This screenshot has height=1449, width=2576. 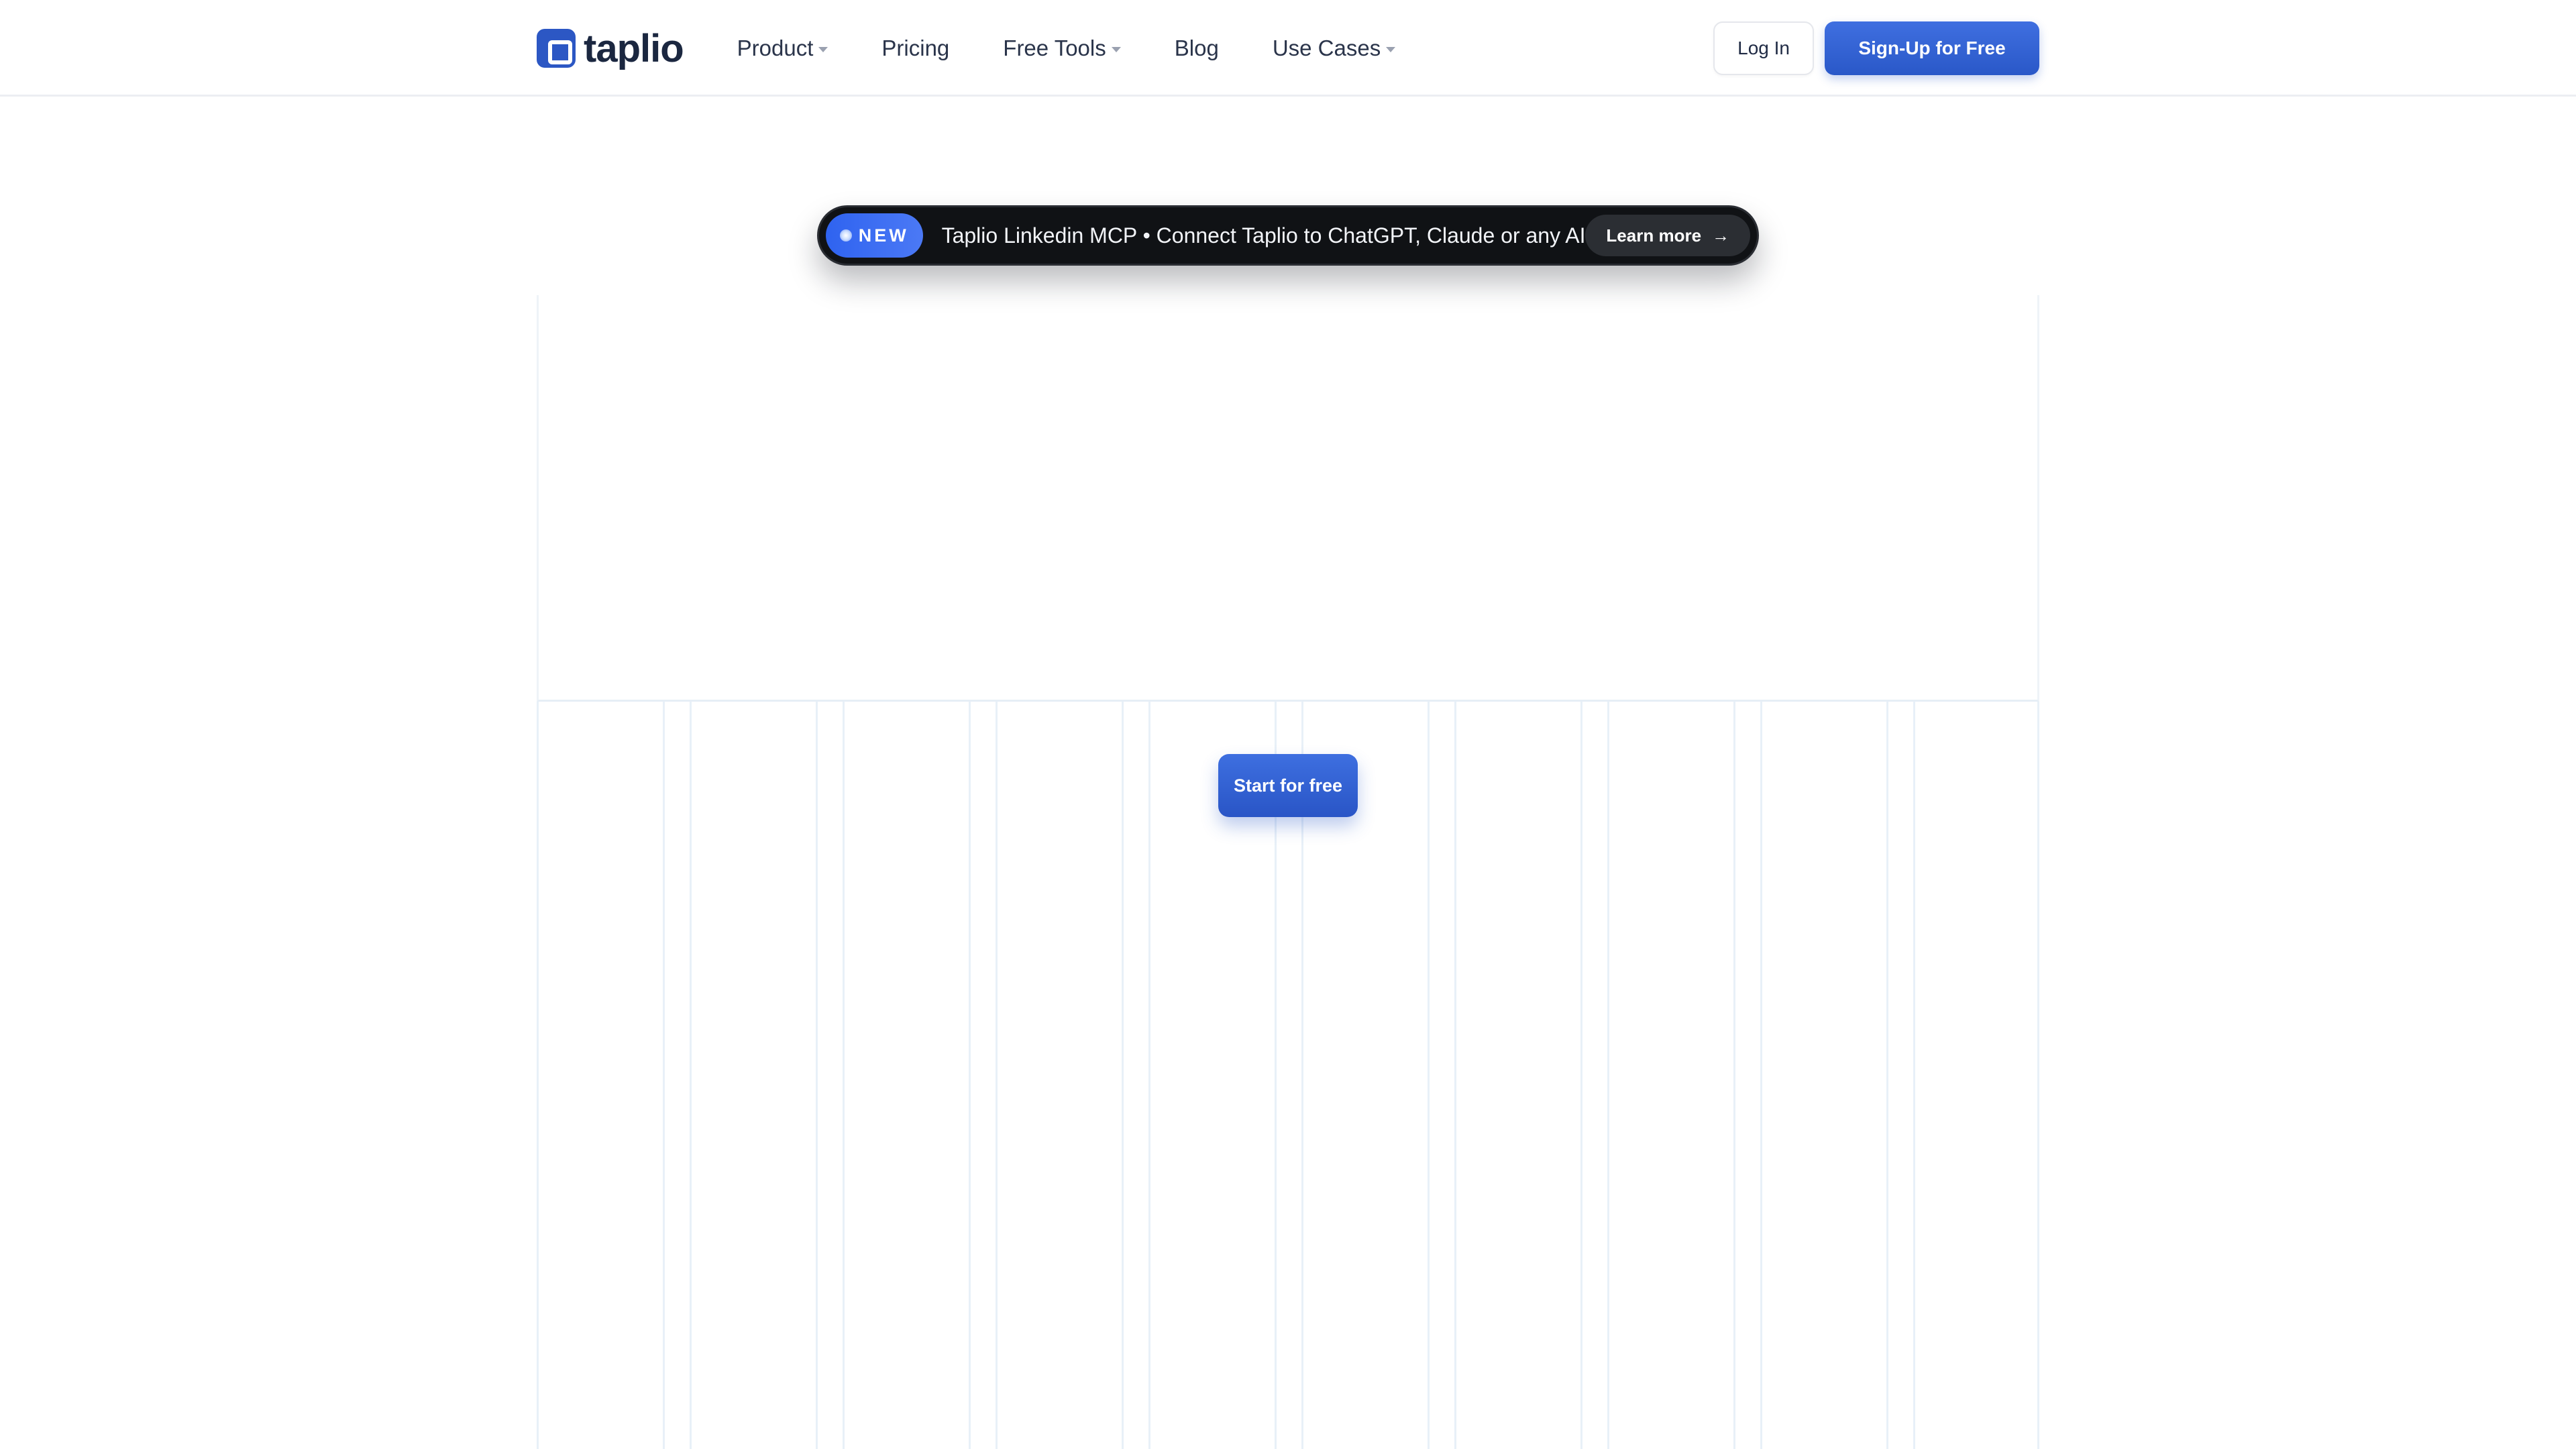 What do you see at coordinates (1932, 48) in the screenshot?
I see `signup-button: Sign-Up for Free` at bounding box center [1932, 48].